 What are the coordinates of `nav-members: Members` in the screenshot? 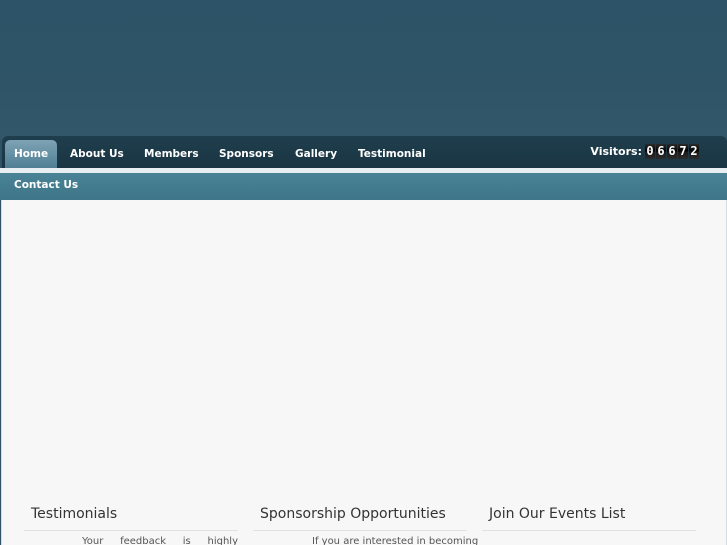 It's located at (171, 154).